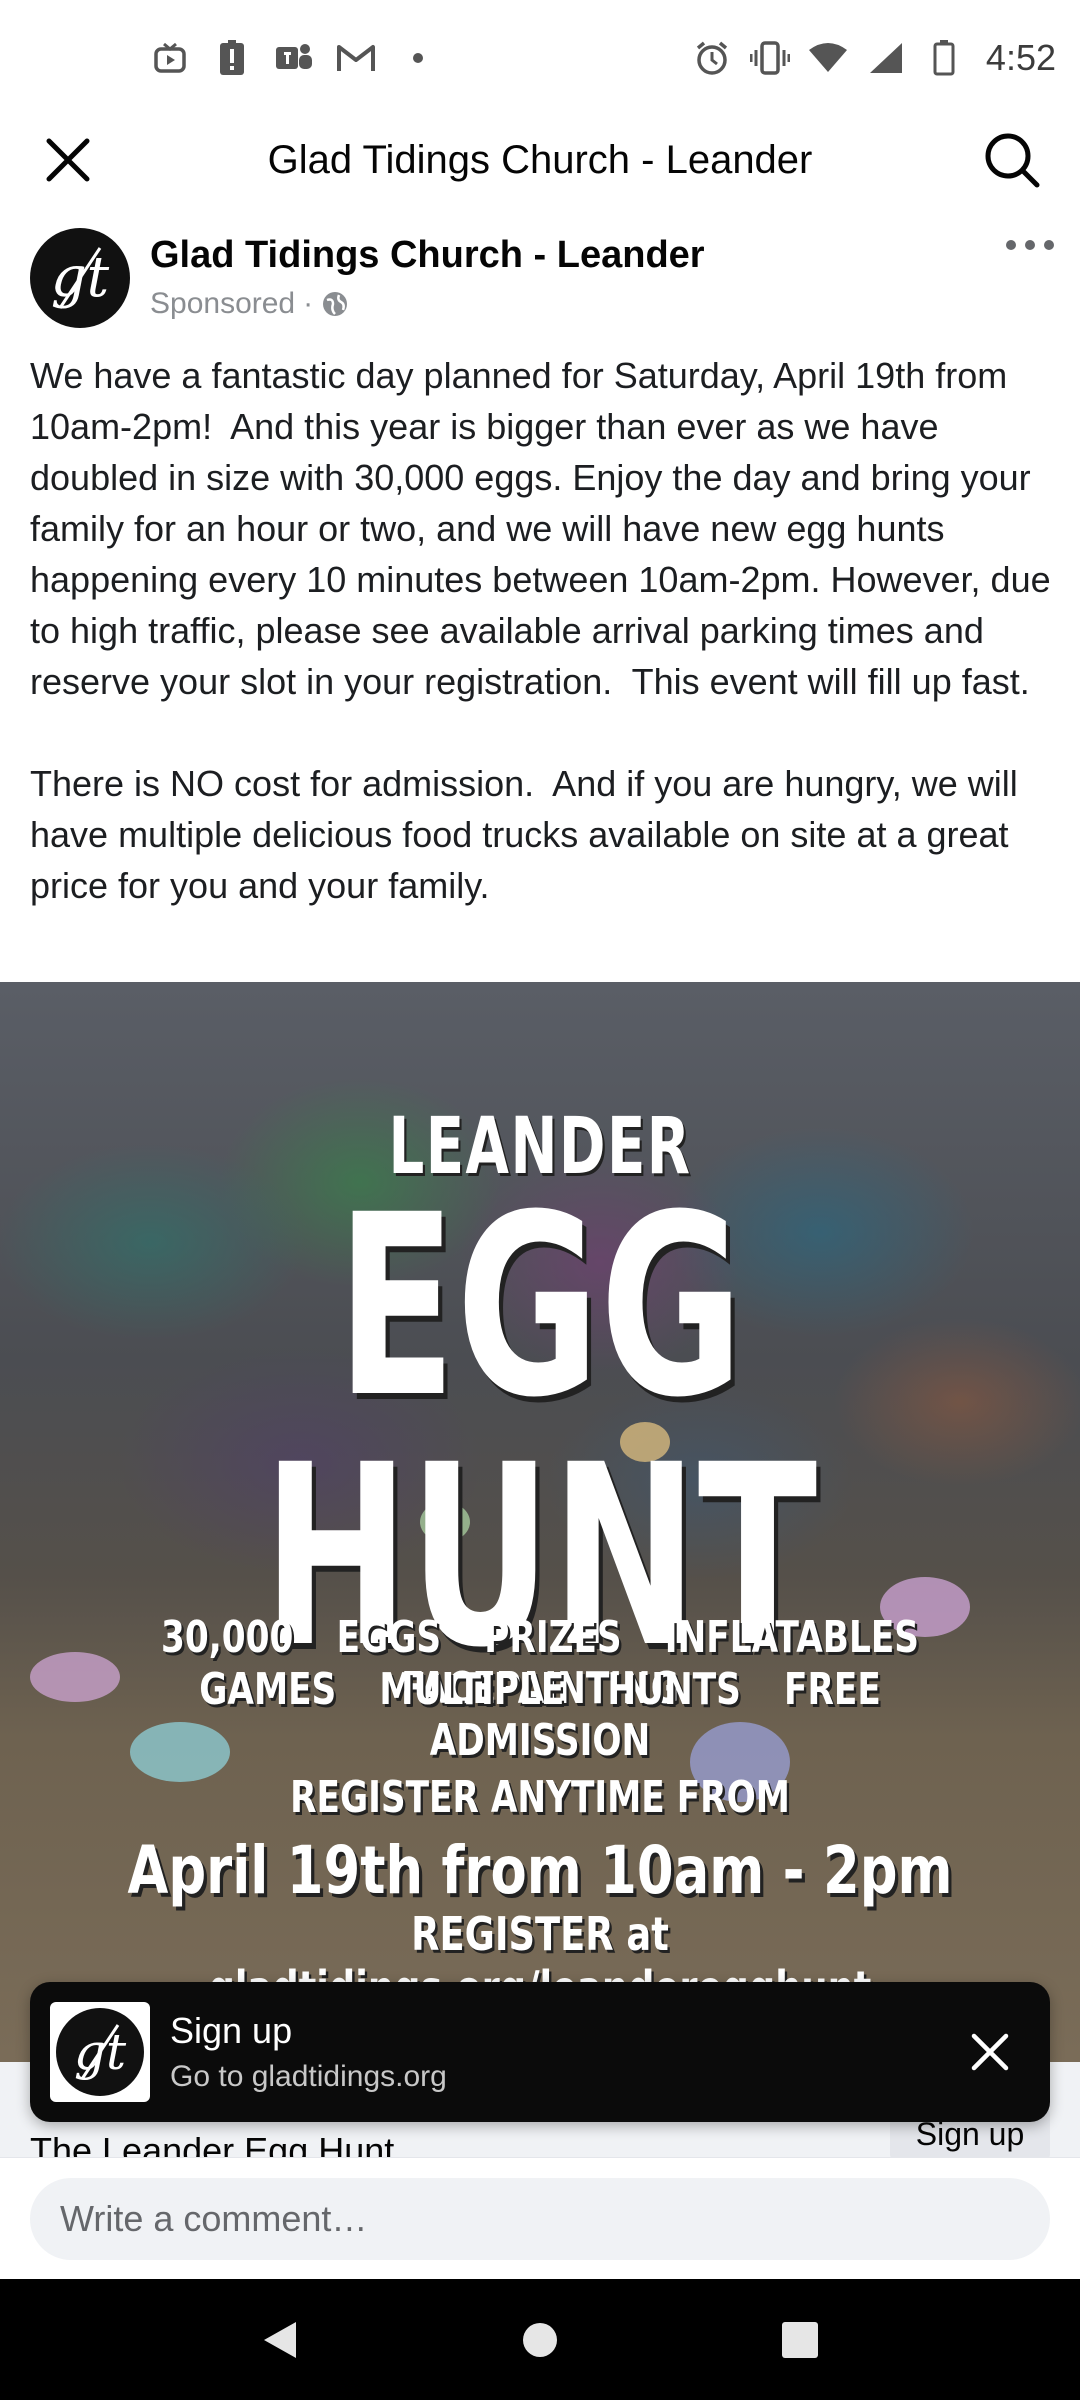 This screenshot has width=1080, height=2400. I want to click on signal-icon, so click(886, 58).